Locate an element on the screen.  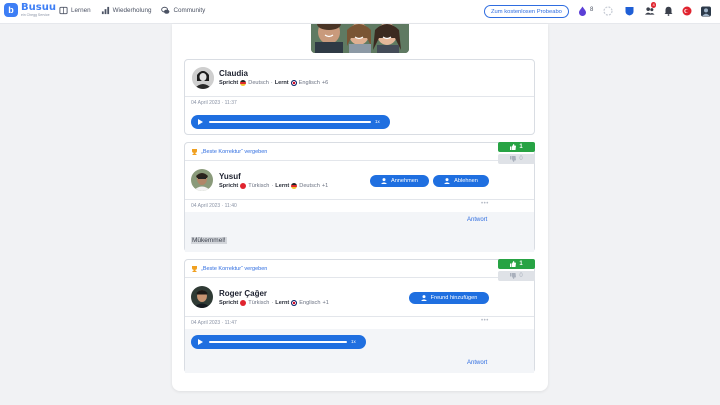
nav-item-wiederholung: Wiederholung is located at coordinates (126, 10).